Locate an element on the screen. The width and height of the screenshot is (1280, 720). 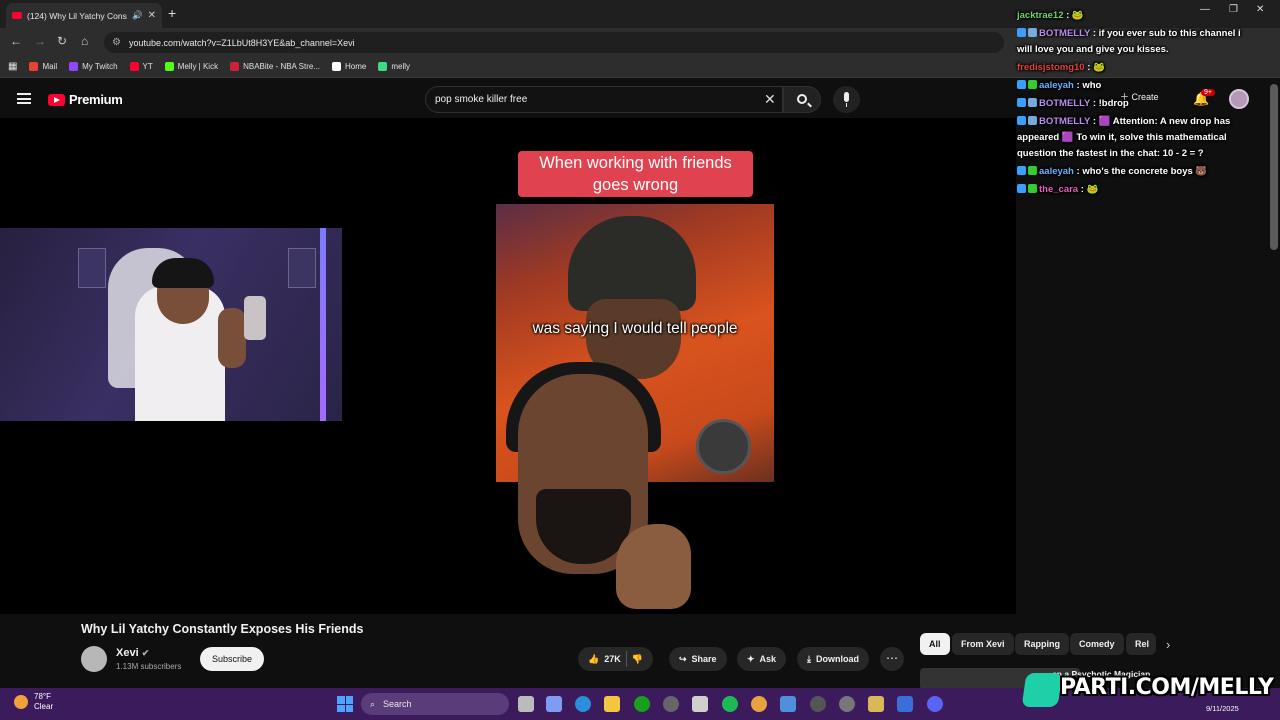
voice-search-icon is located at coordinates (846, 99).